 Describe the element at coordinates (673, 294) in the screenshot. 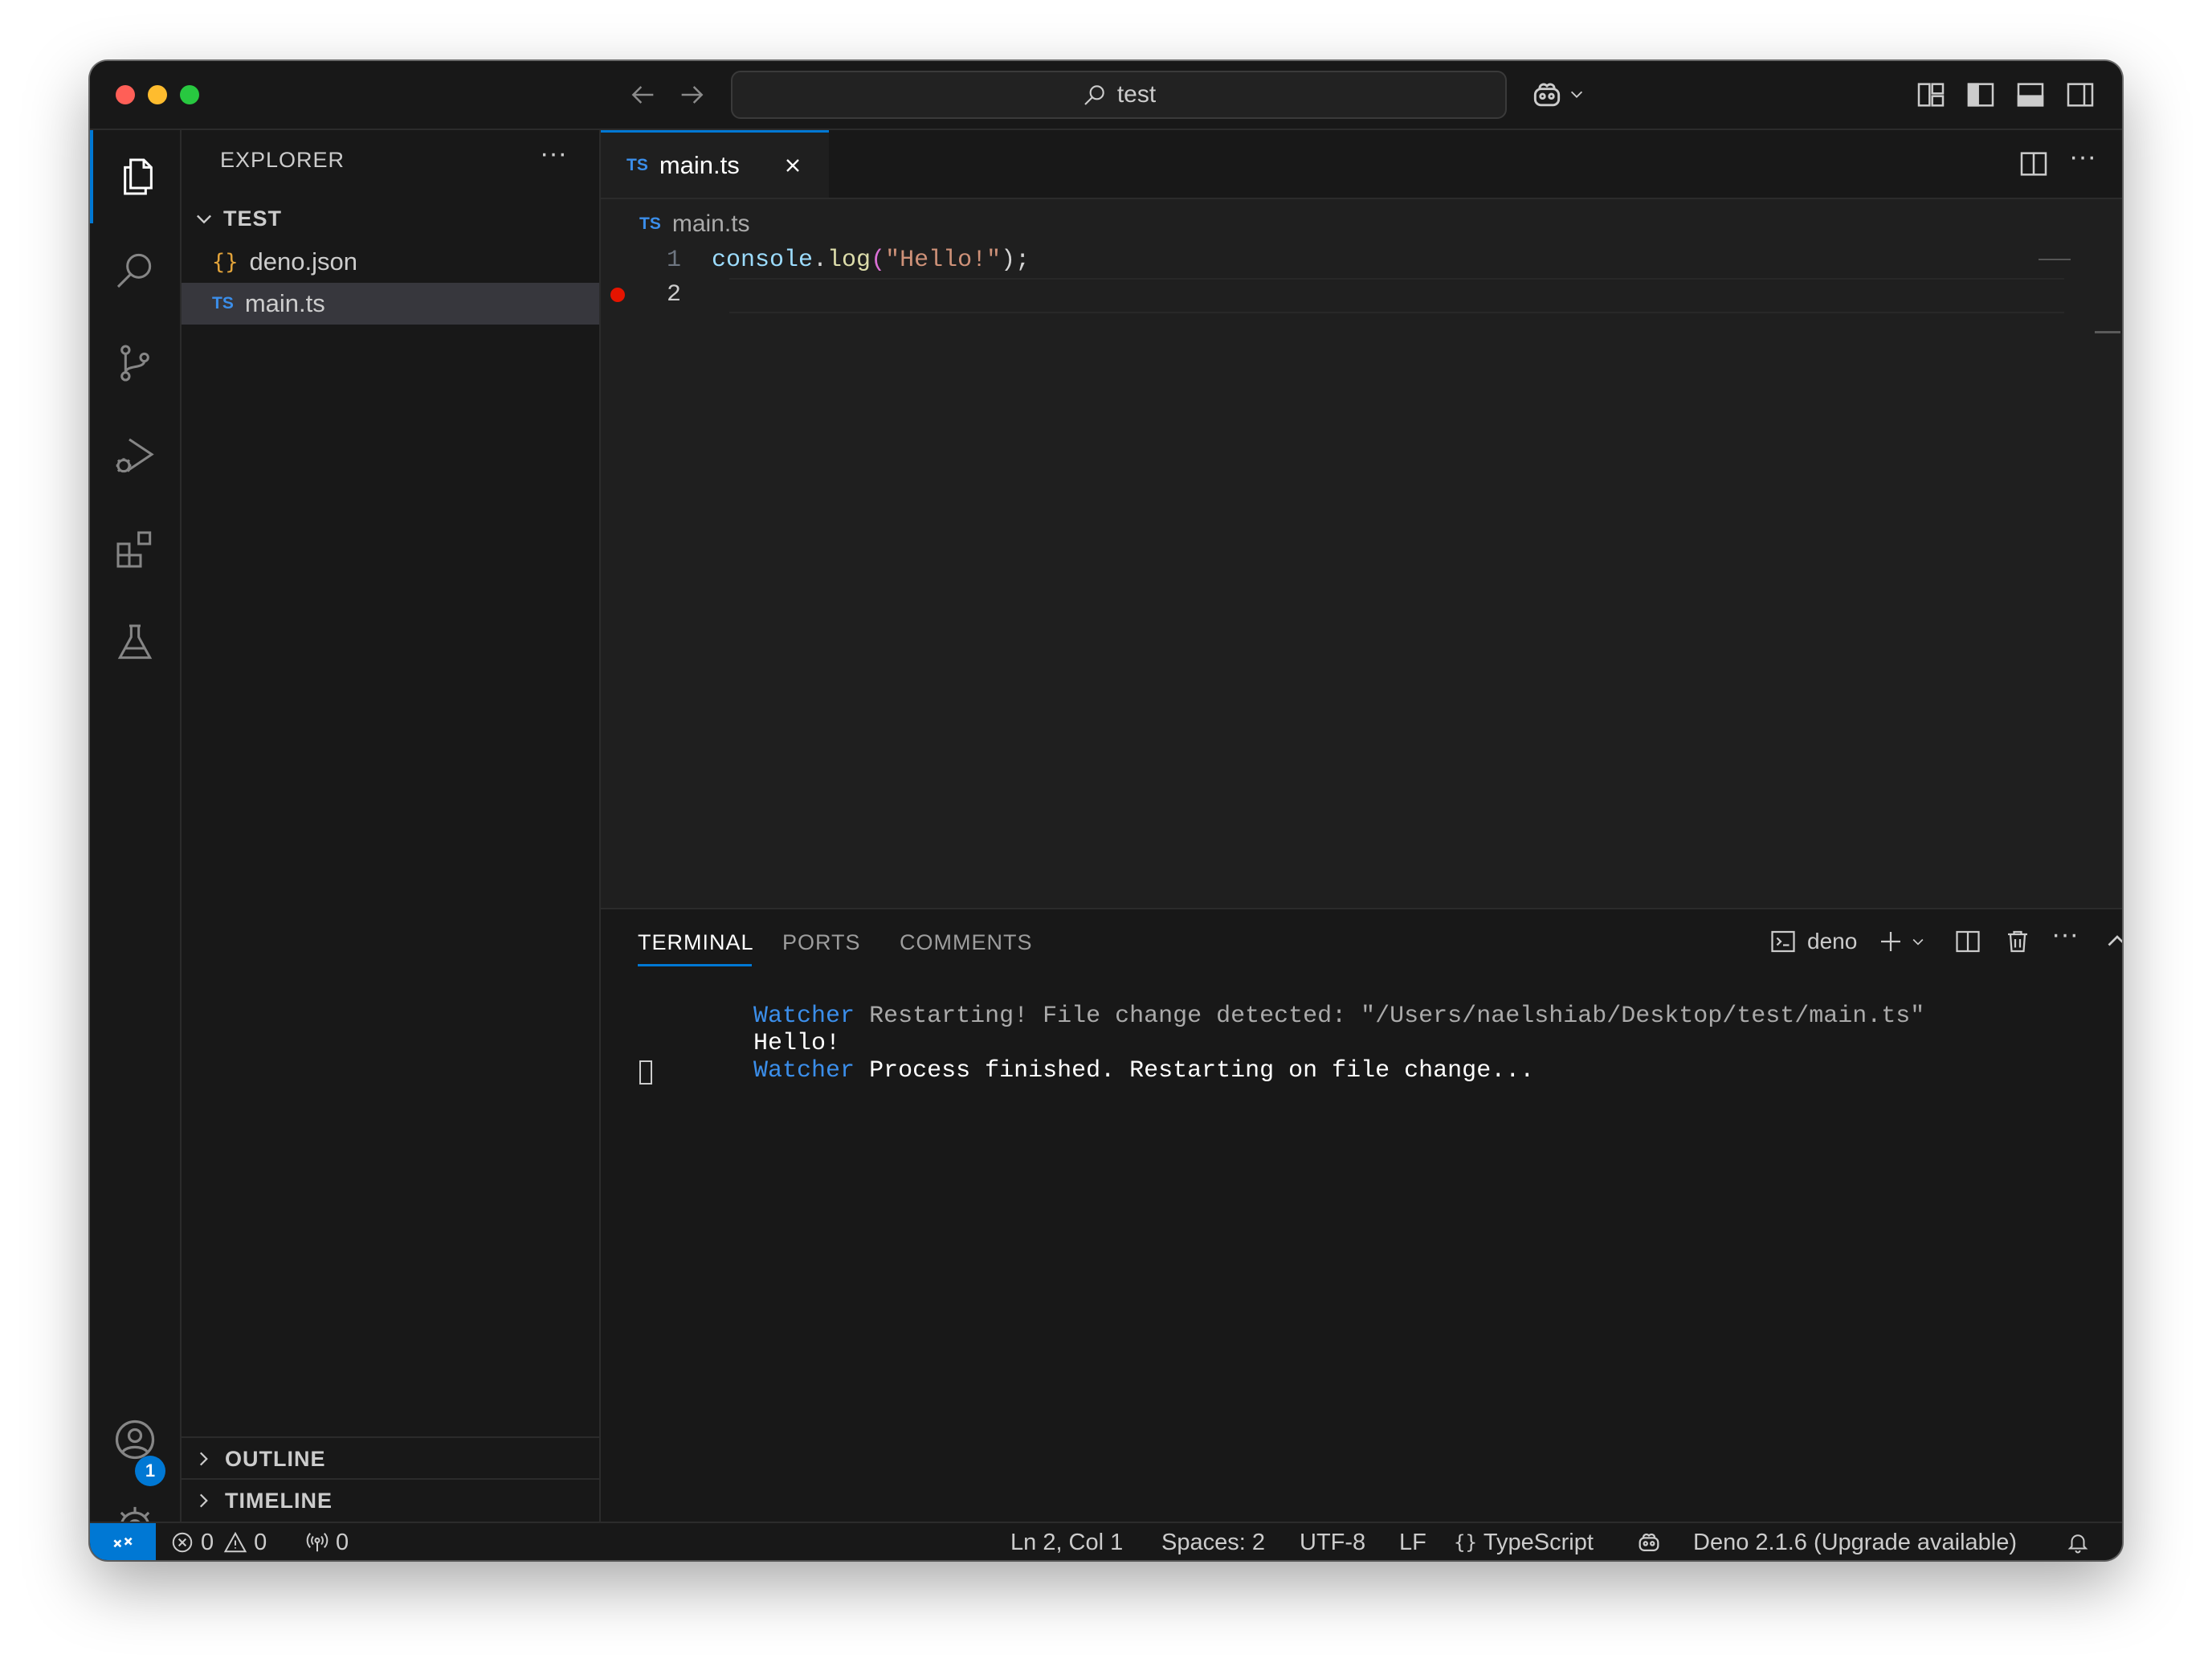

I see `line-number: 2` at that location.